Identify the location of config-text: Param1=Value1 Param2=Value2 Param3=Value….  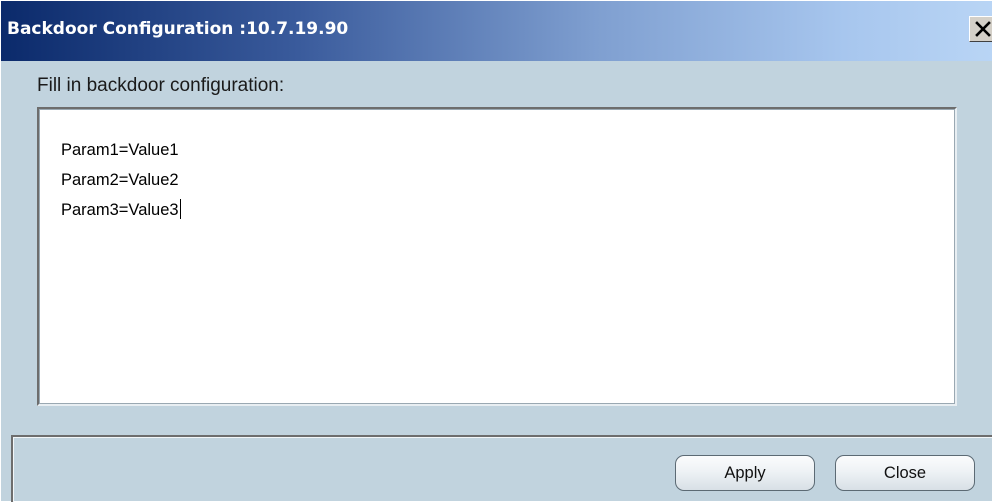
(121, 180).